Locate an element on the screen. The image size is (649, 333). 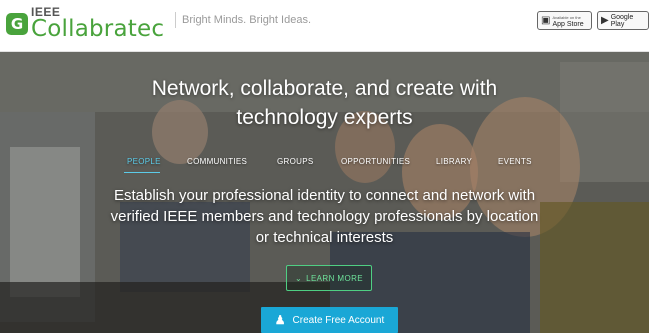
learn-more-button: ⌄ LEARN MORE is located at coordinates (329, 278).